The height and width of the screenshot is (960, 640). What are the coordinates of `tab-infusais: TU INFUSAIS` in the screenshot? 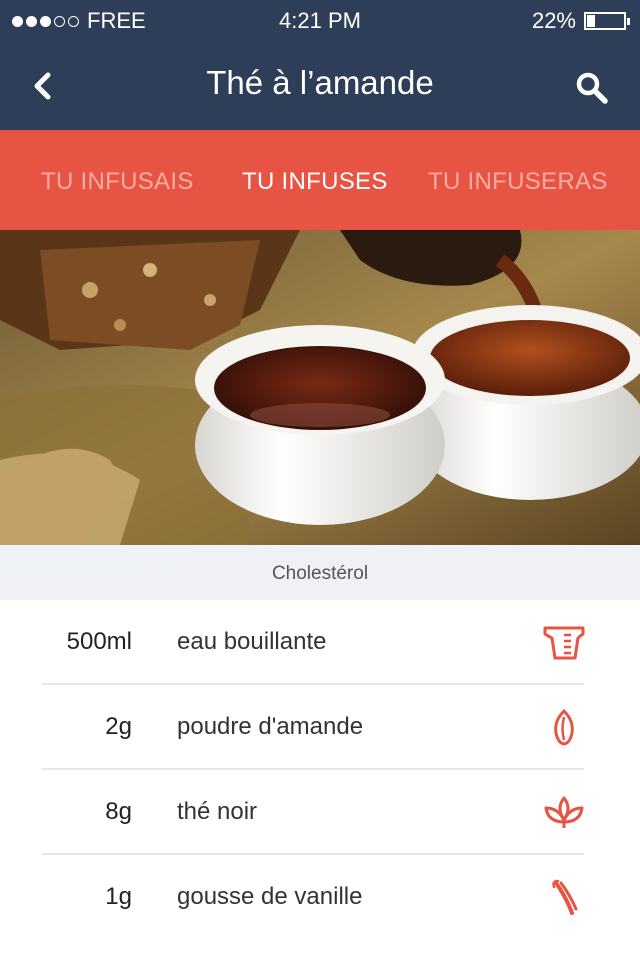 It's located at (117, 182).